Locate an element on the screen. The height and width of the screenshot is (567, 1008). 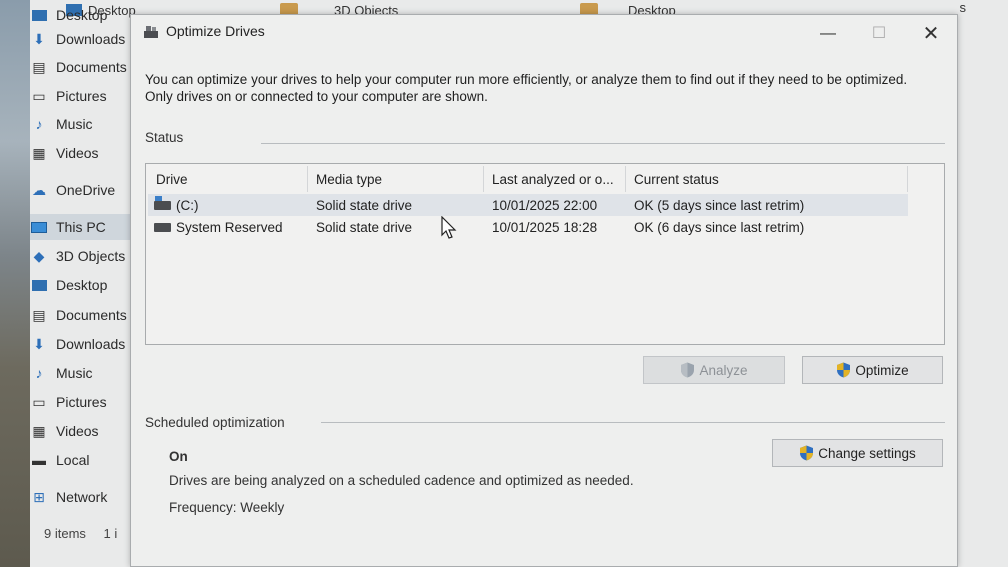
close-button: ✕ is located at coordinates (931, 34).